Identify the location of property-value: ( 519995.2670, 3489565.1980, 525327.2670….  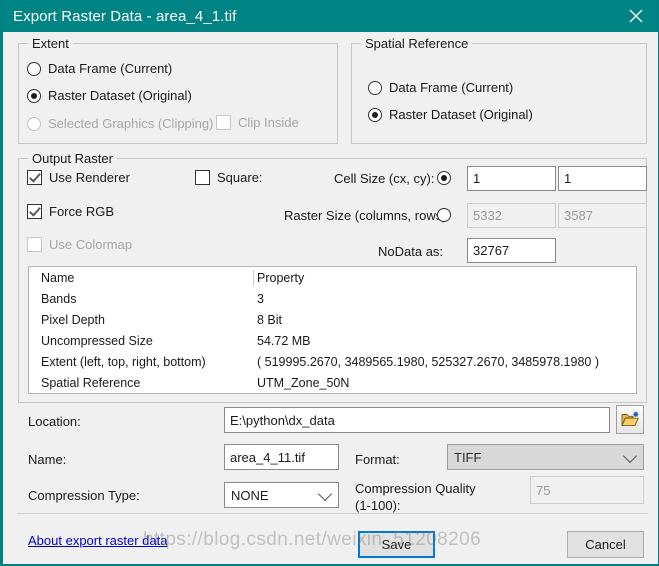
(428, 361).